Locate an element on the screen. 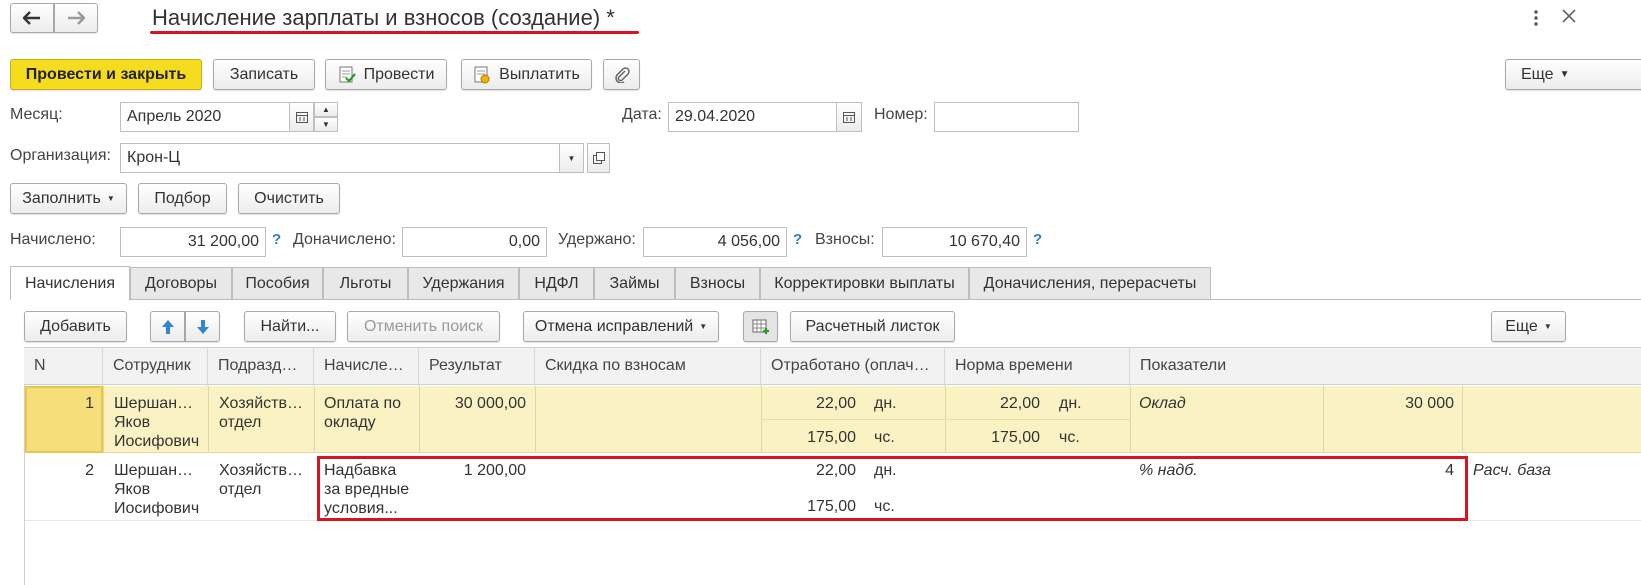 The height and width of the screenshot is (585, 1641). tab-payment-corrections: Корректировки выплаты is located at coordinates (864, 283).